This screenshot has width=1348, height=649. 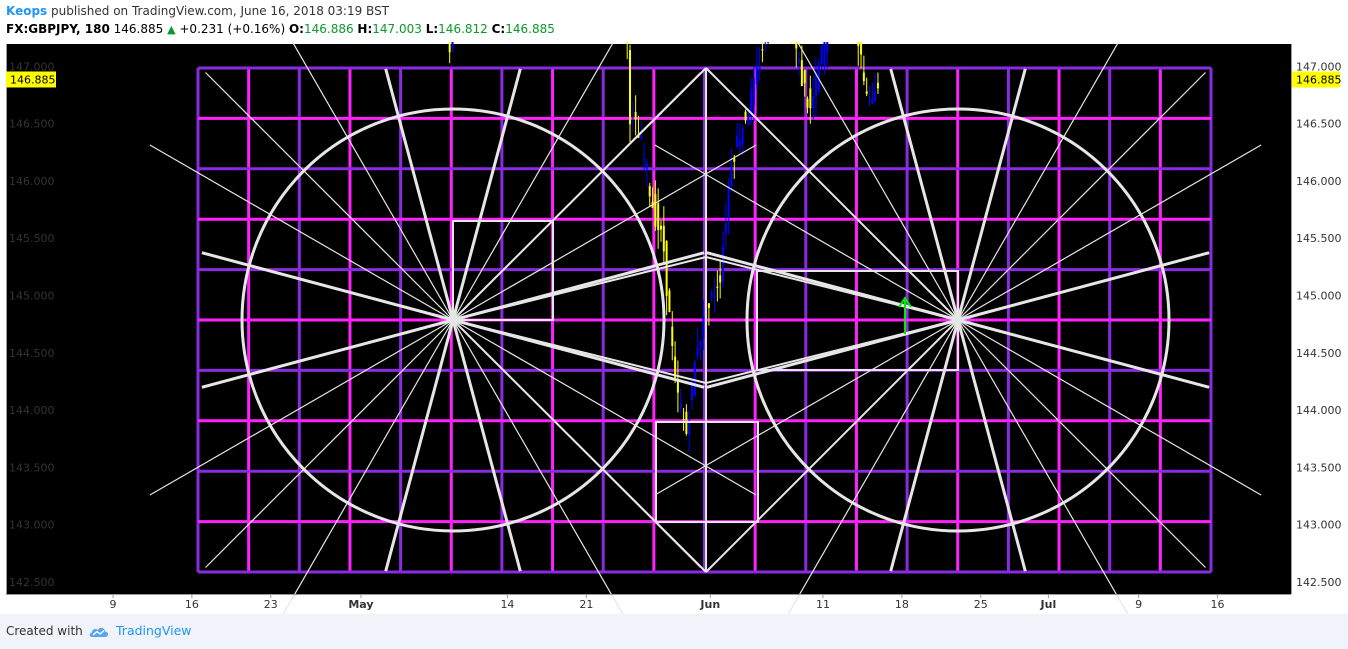 I want to click on y-tick-label-left: 142.500, so click(x=32, y=582).